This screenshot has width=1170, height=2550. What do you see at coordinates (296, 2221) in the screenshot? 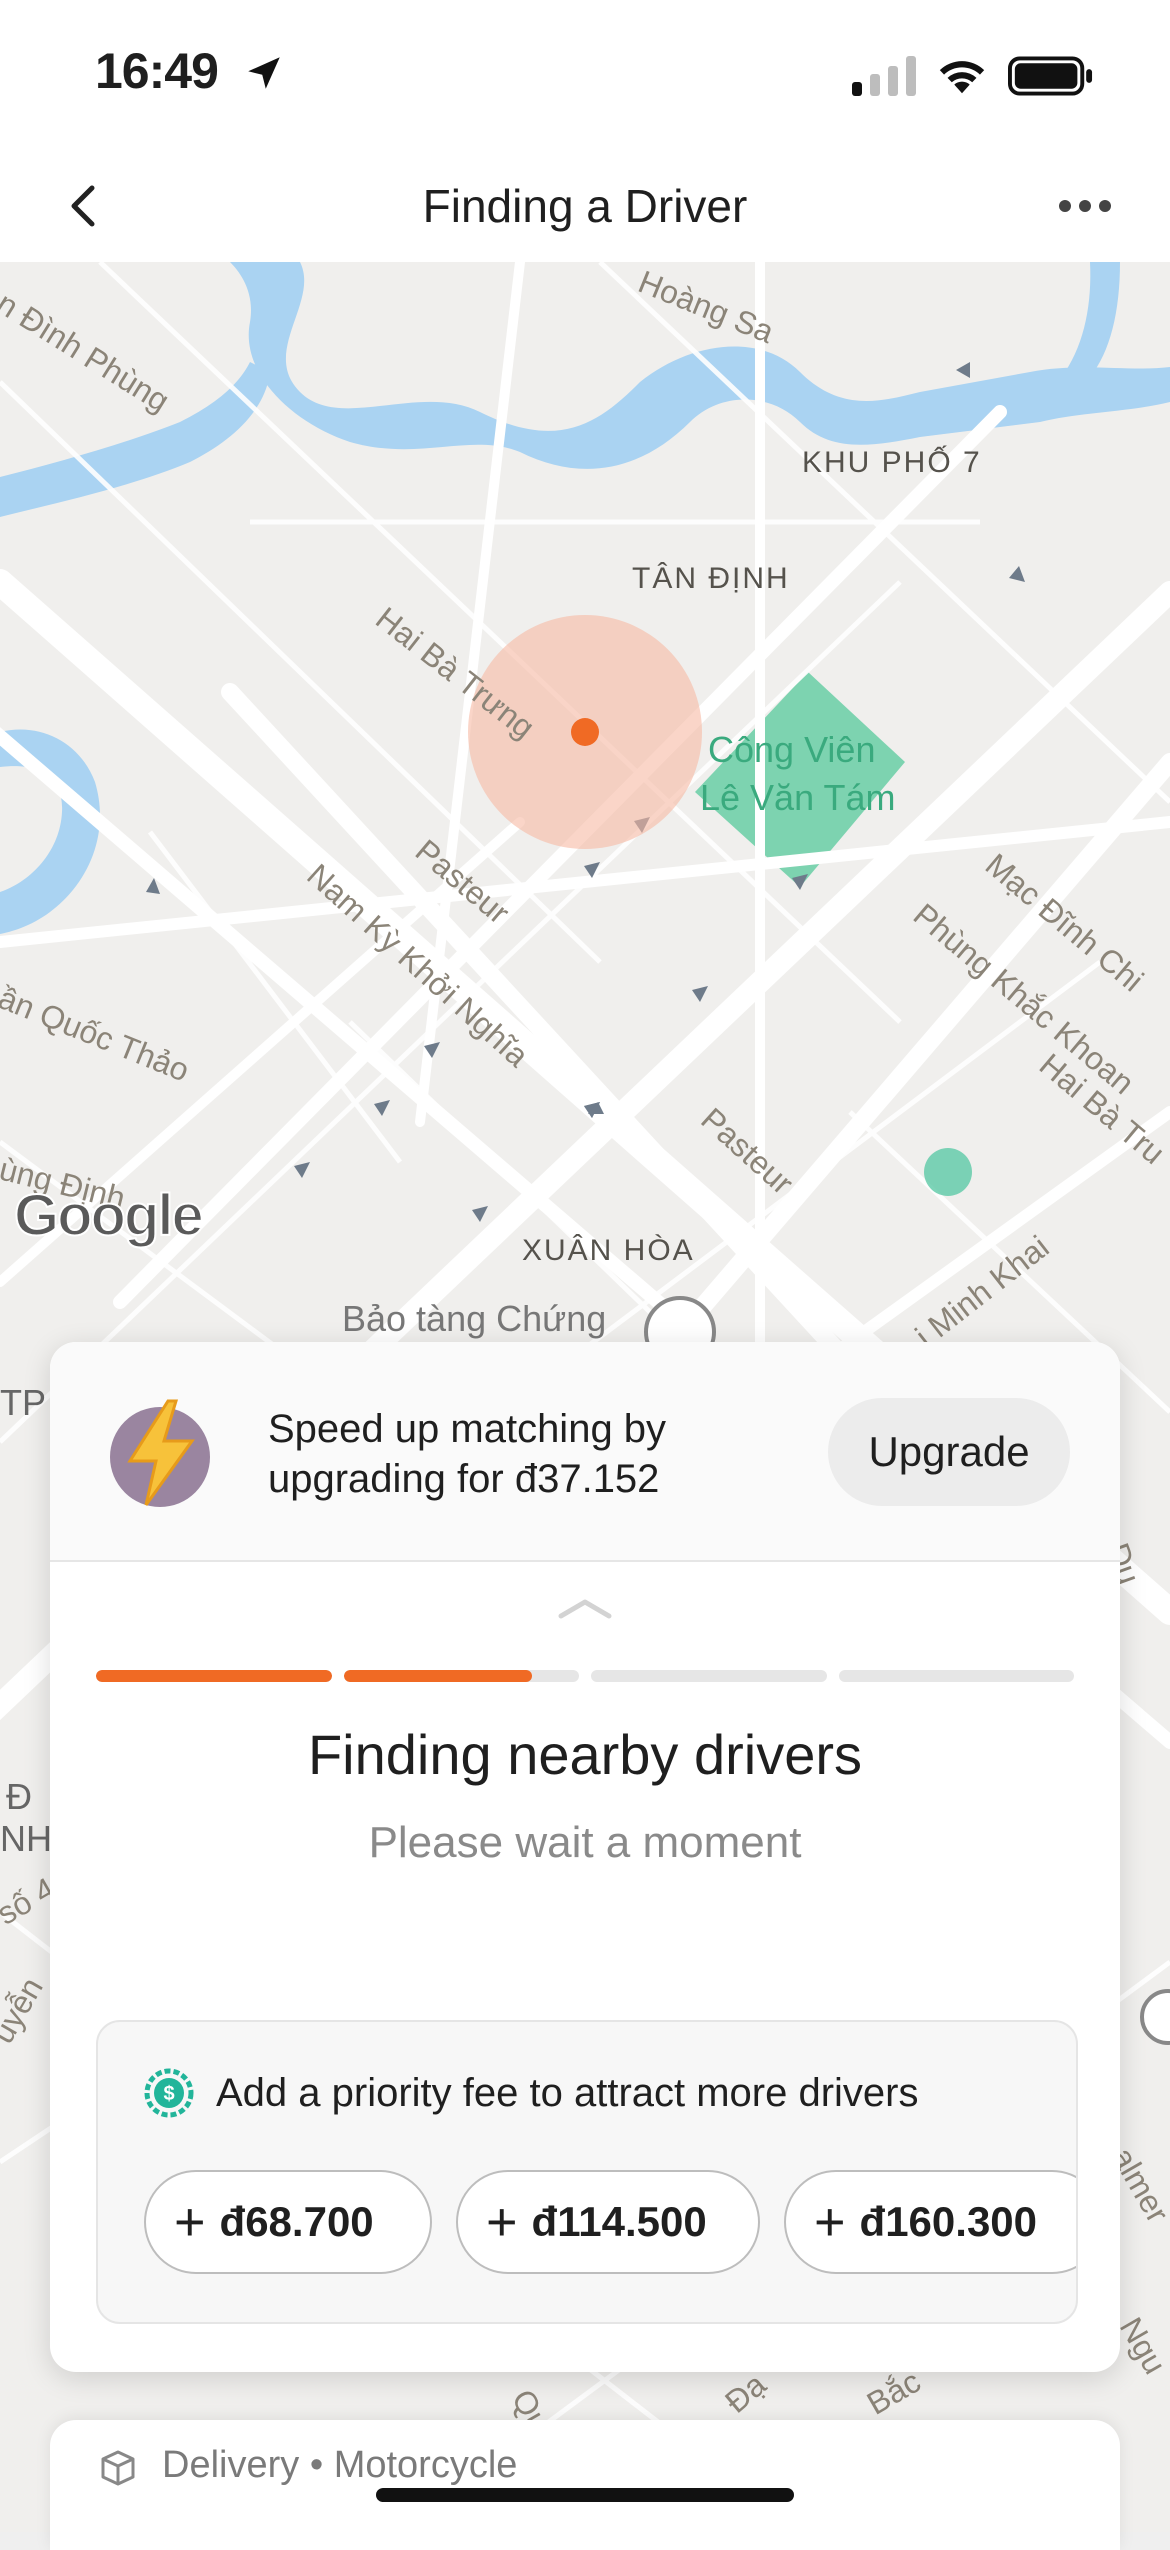
I see `fee-amount: đ68.700` at bounding box center [296, 2221].